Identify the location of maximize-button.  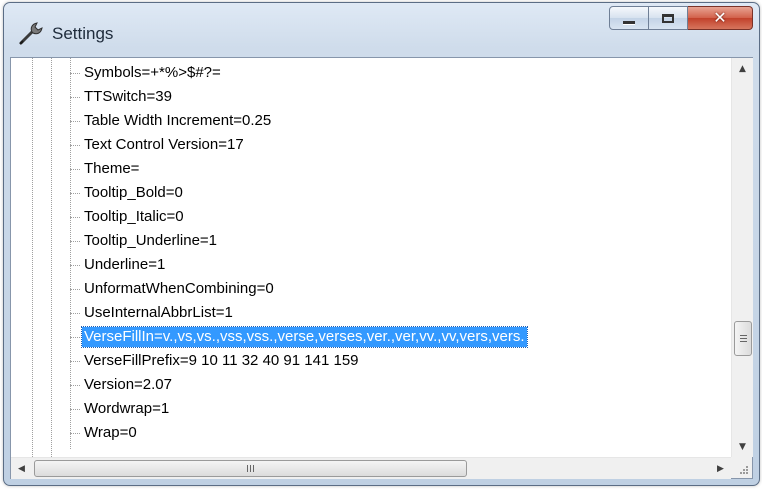
(668, 18).